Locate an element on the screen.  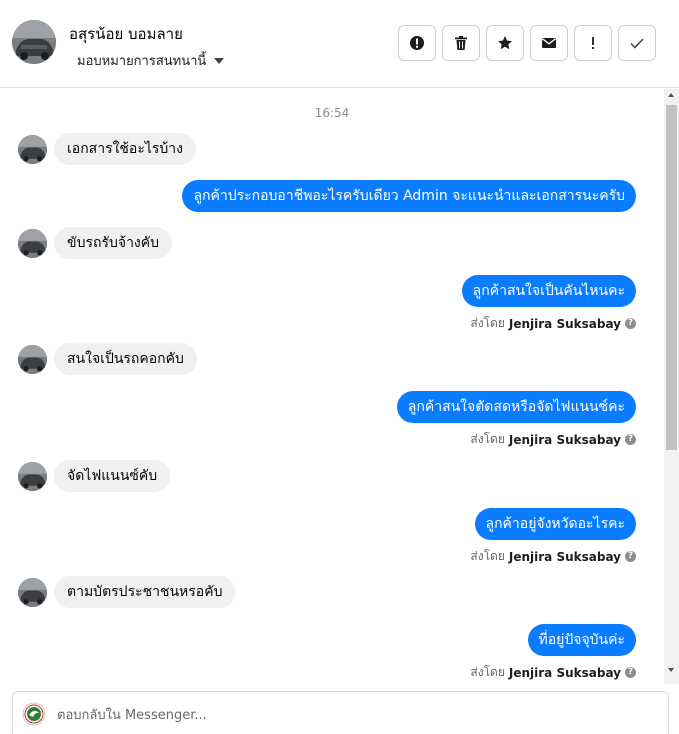
message-bubble: ลูกค้าอยู่จังหวัดอะไรคะ is located at coordinates (555, 524).